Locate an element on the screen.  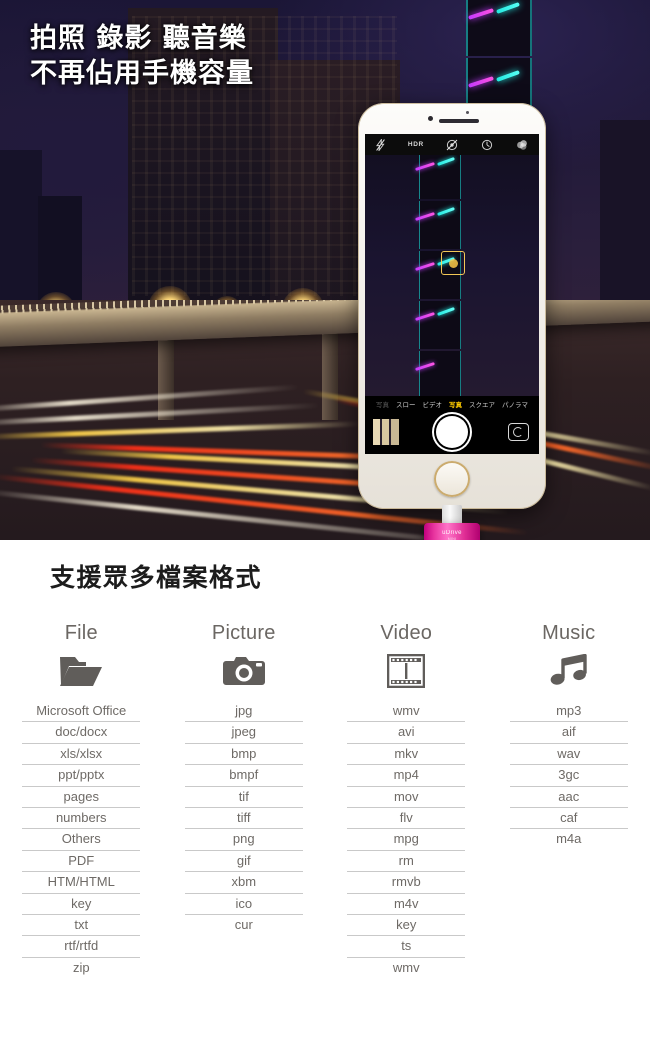
format-list-music: mp3 aif wav 3gc aac caf m4a is located at coordinates (568, 775).